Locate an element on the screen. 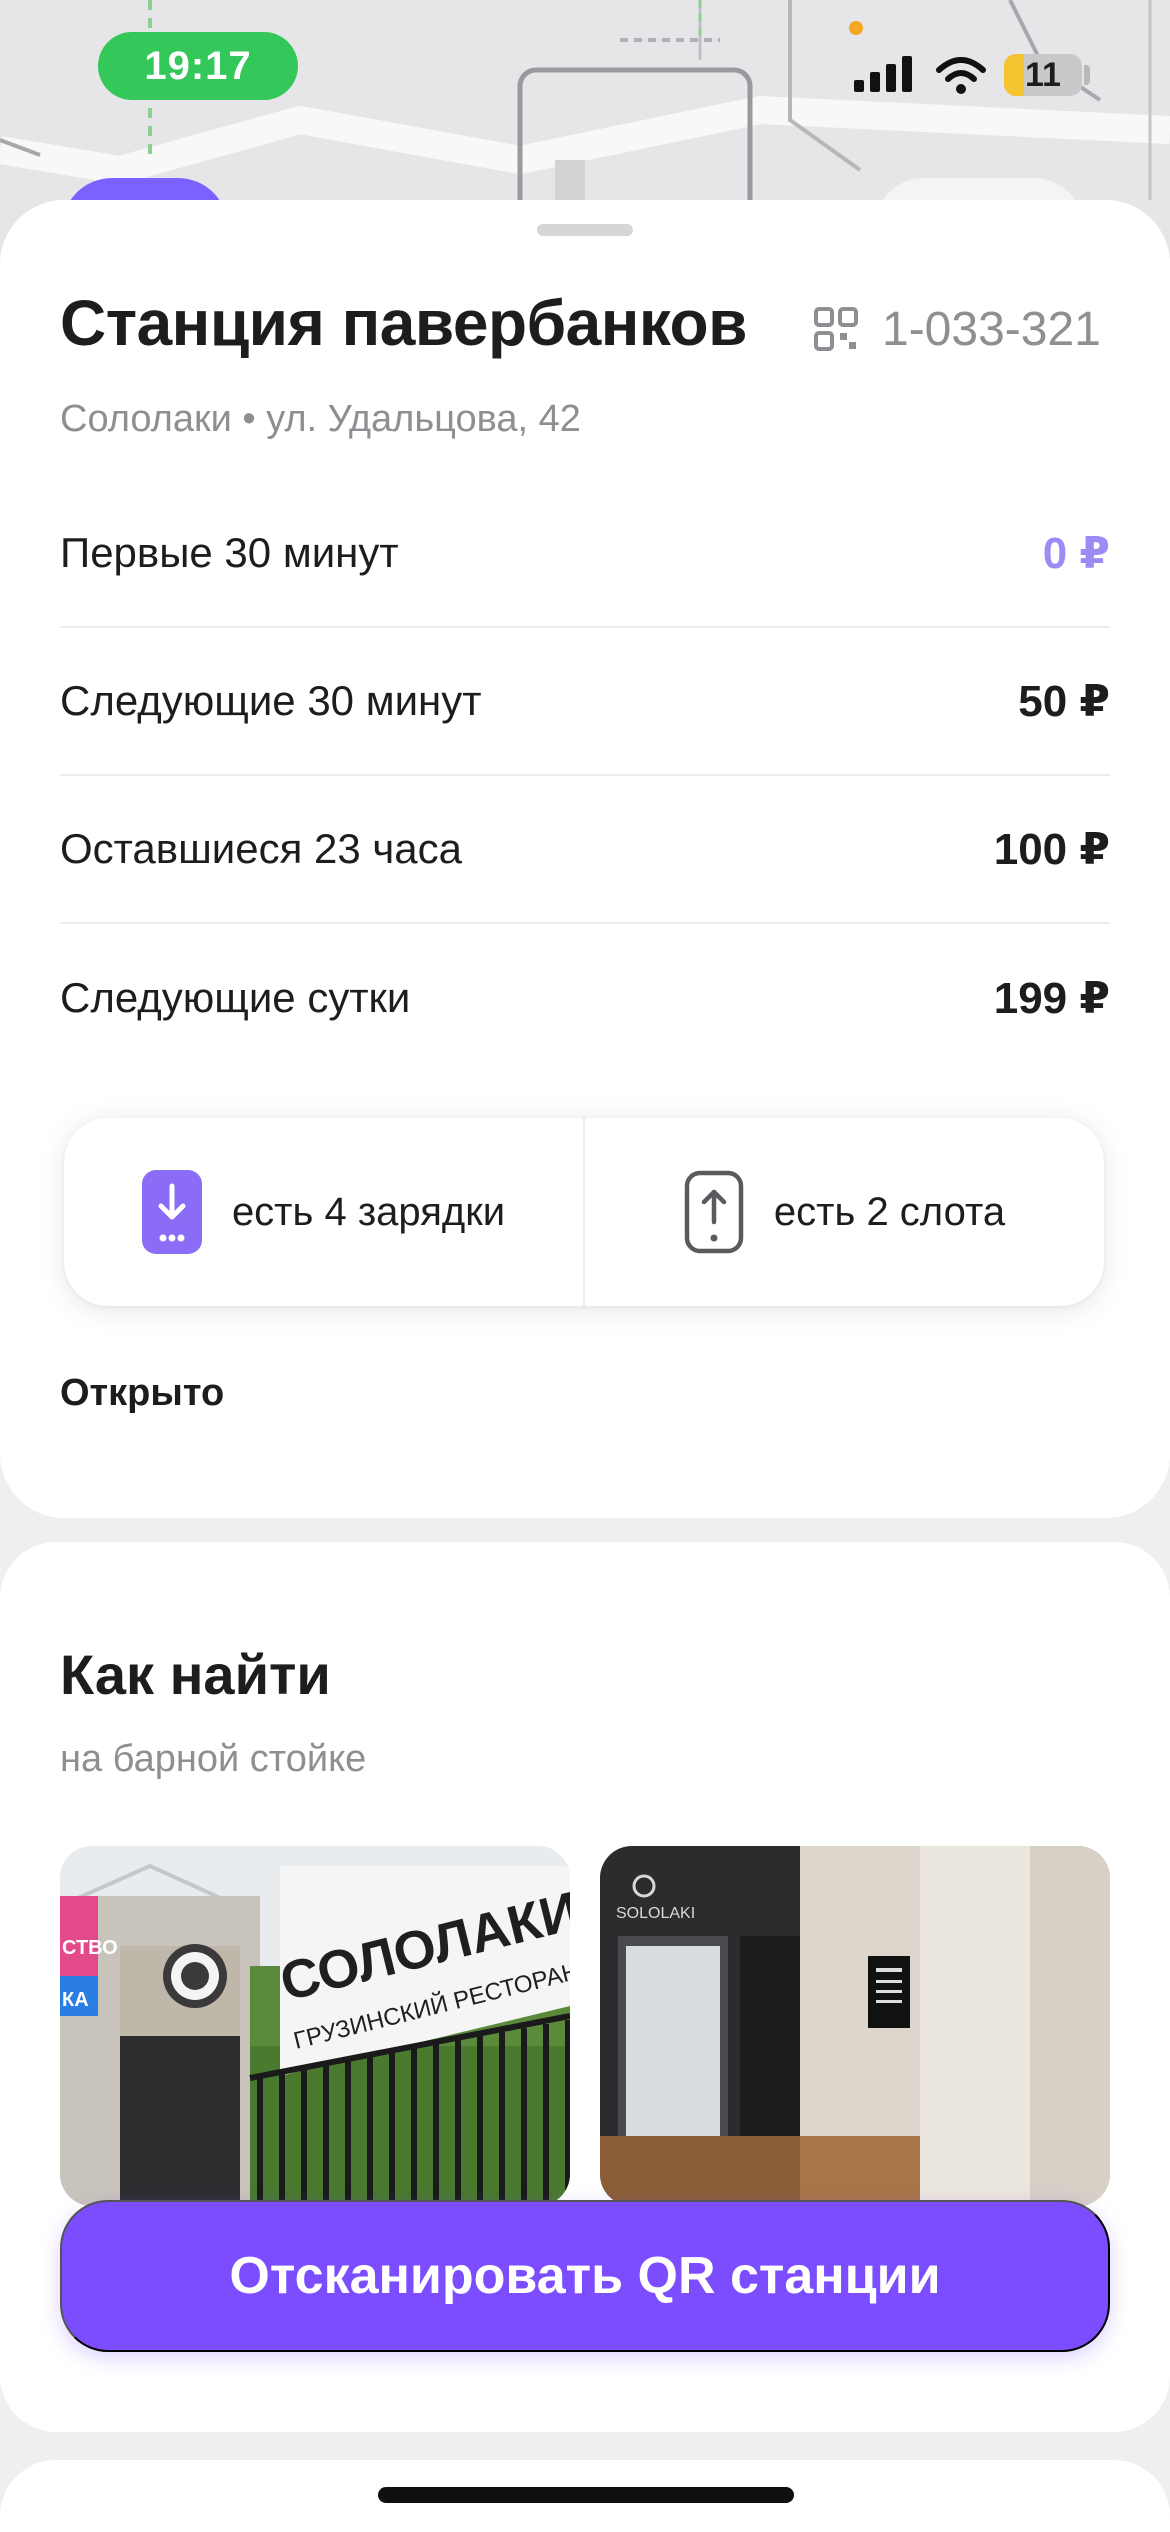 The image size is (1170, 2532). photo-interior-logo: SOLOLAKI is located at coordinates (655, 1913).